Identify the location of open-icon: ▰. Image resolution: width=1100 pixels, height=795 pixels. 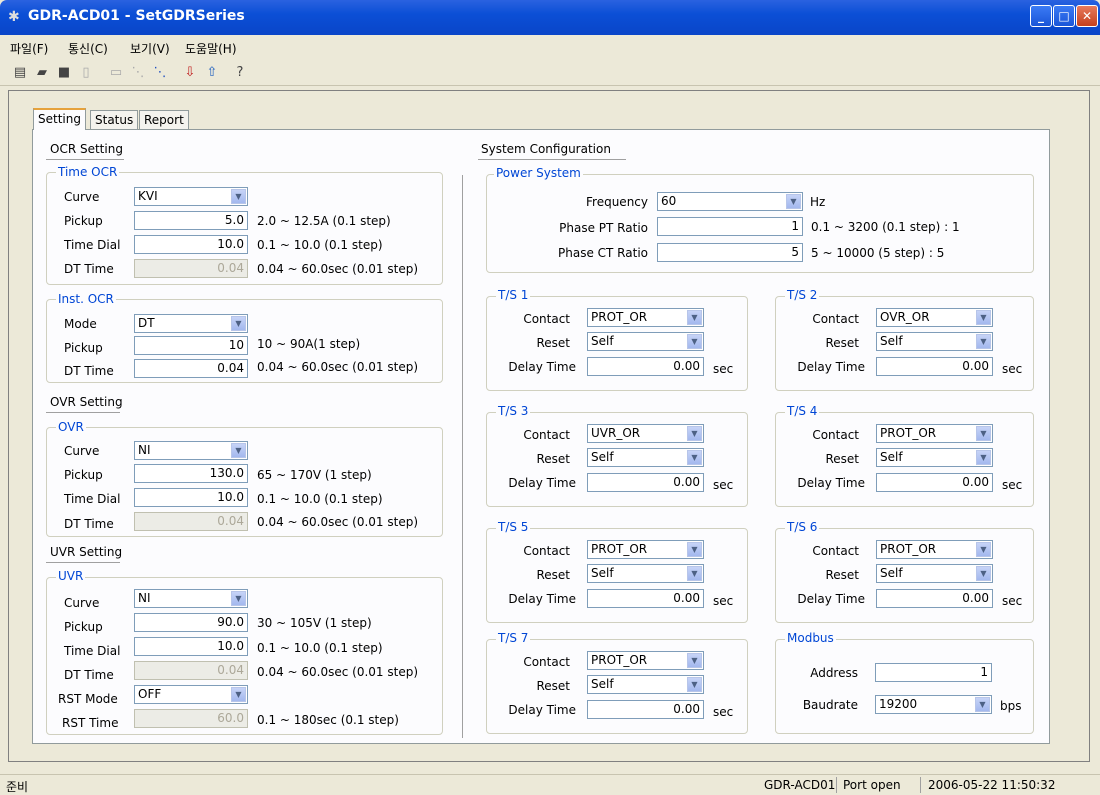
(42, 73).